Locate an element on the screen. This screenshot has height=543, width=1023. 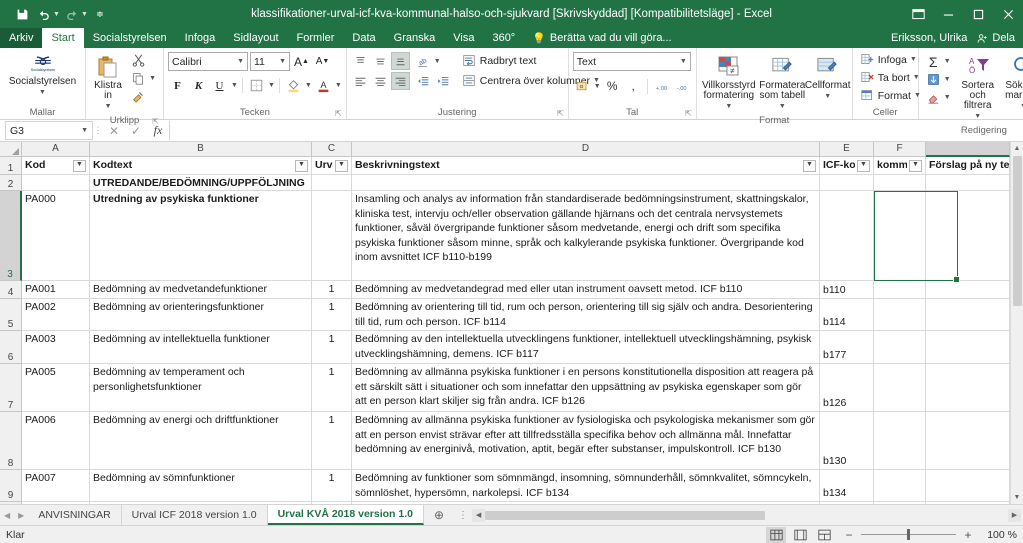
format-painter-button is located at coordinates (143, 96).